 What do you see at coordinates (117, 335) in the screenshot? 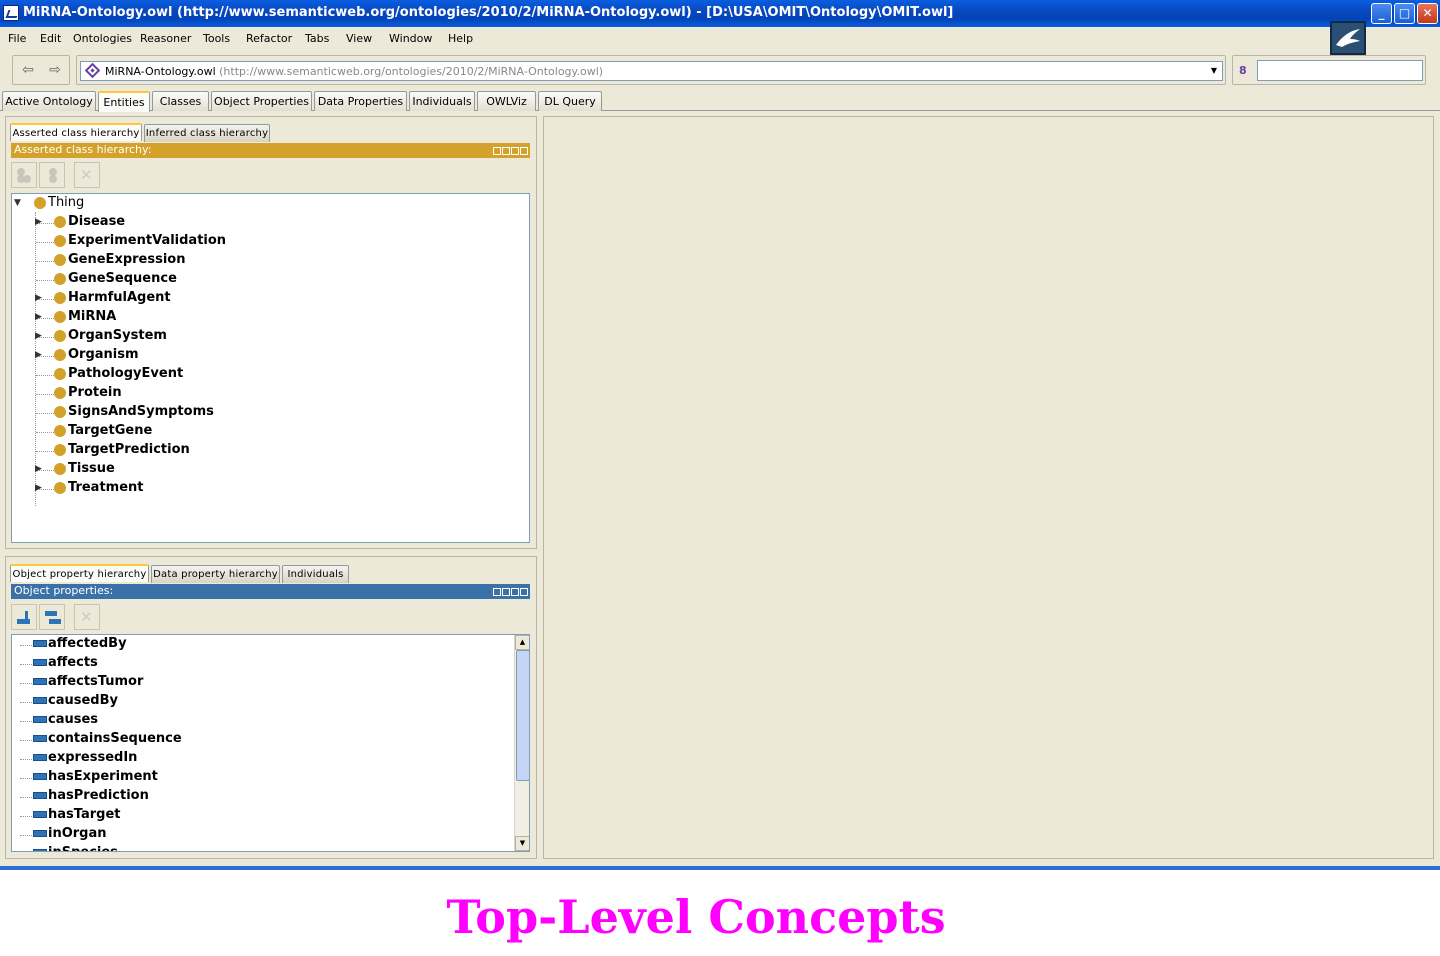
I see `class-label: OrganSystem` at bounding box center [117, 335].